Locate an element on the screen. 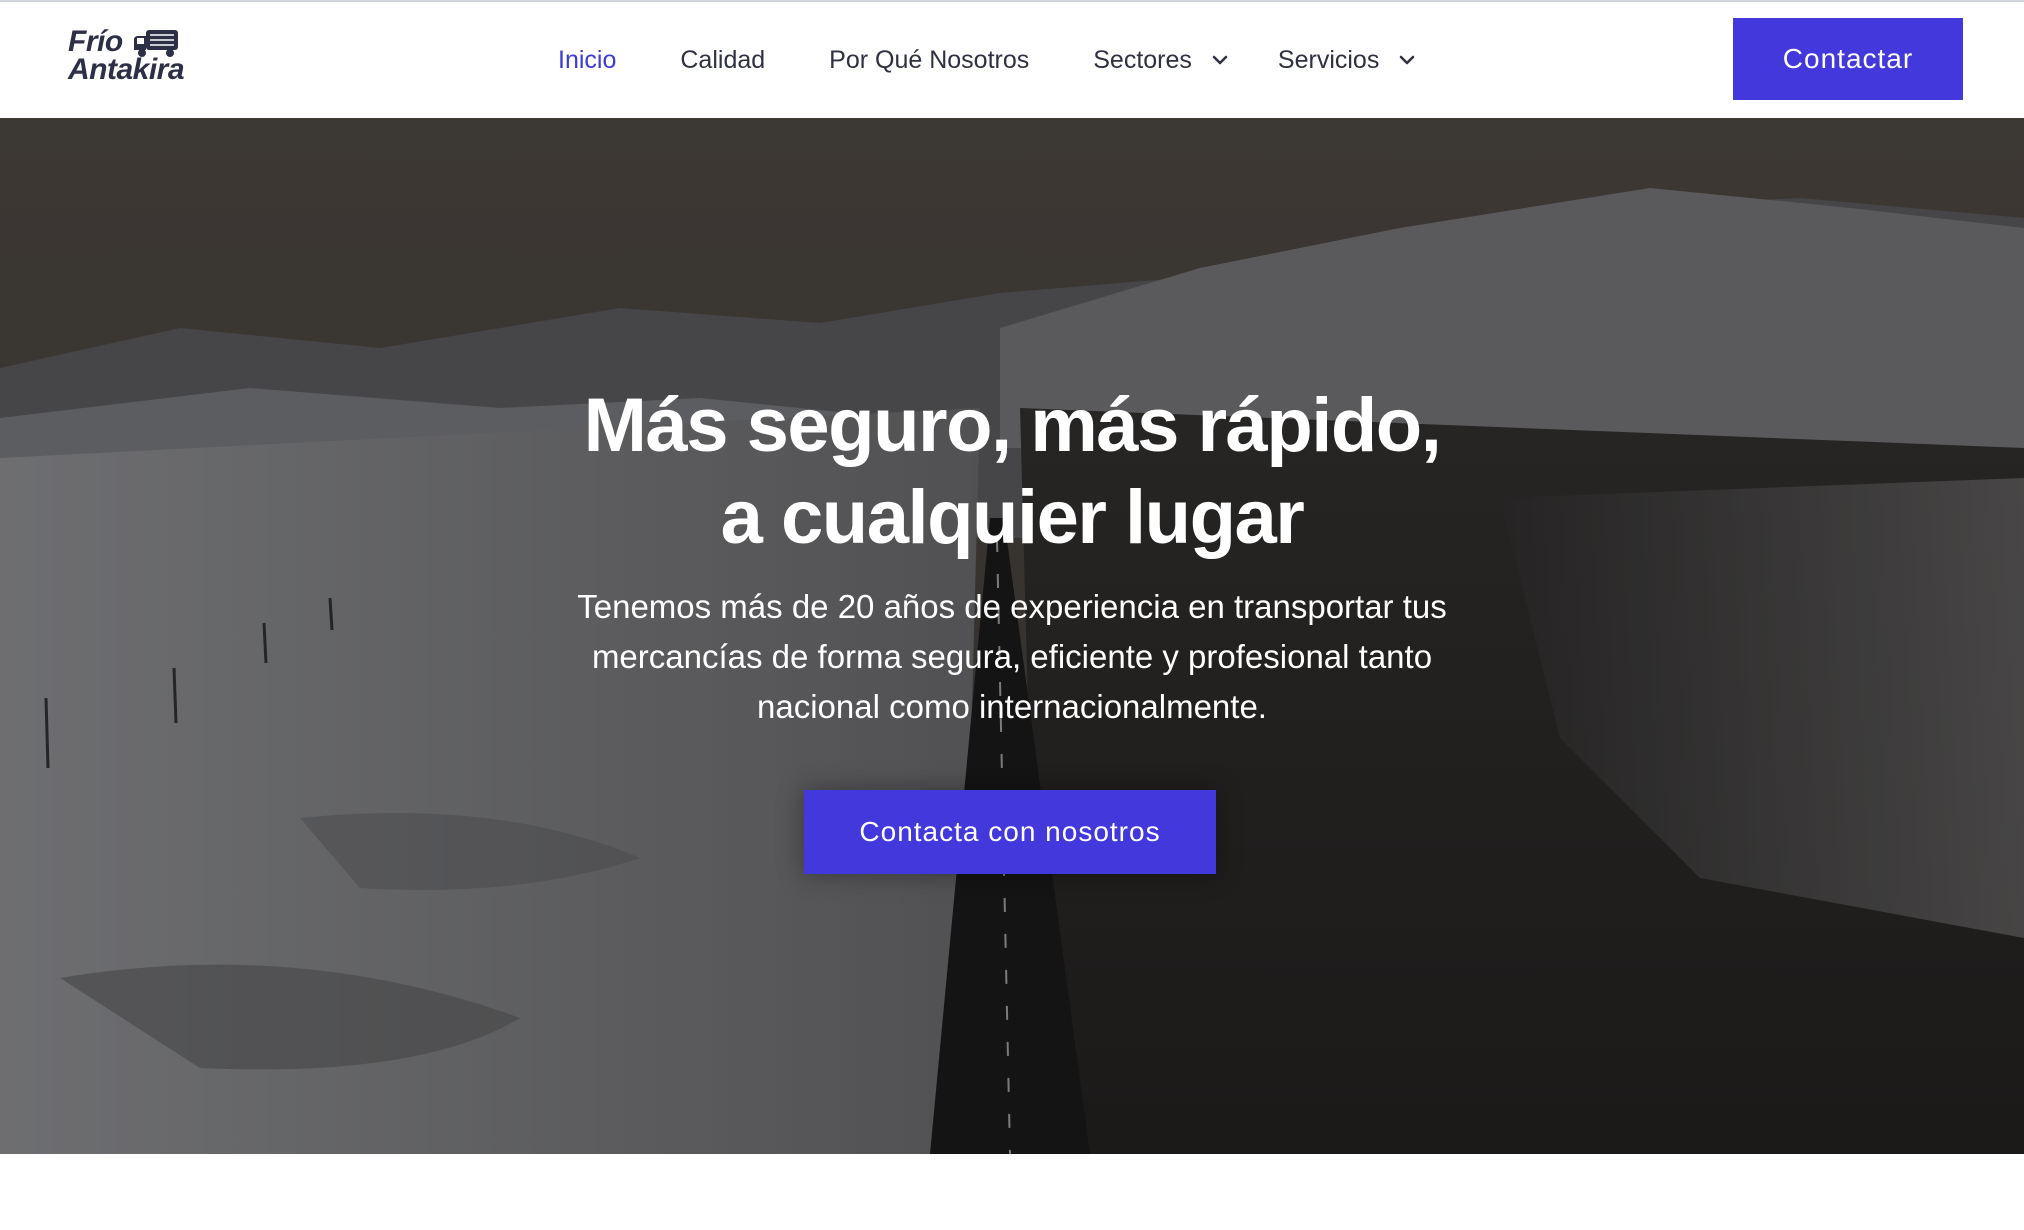  logo: Frío Antakira is located at coordinates (143, 59).